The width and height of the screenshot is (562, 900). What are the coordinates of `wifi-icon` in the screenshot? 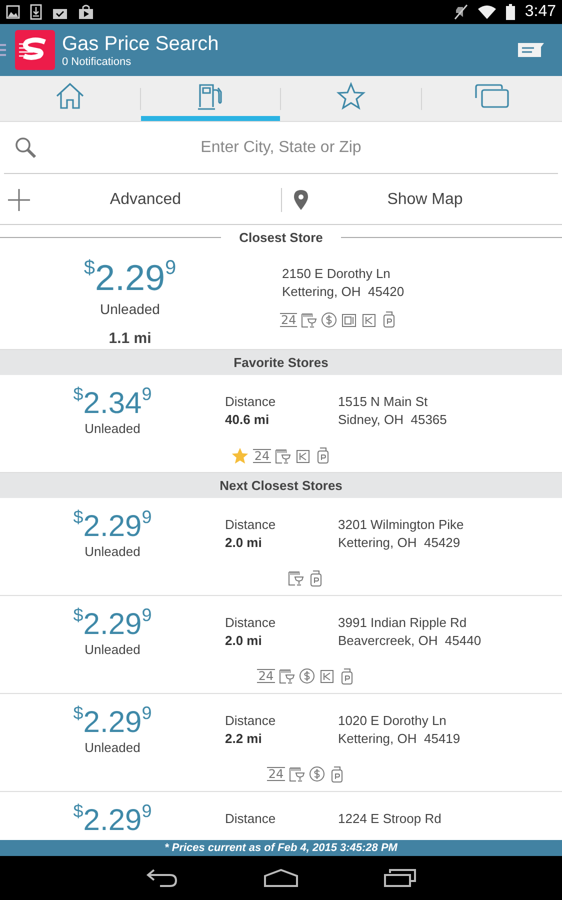 It's located at (487, 12).